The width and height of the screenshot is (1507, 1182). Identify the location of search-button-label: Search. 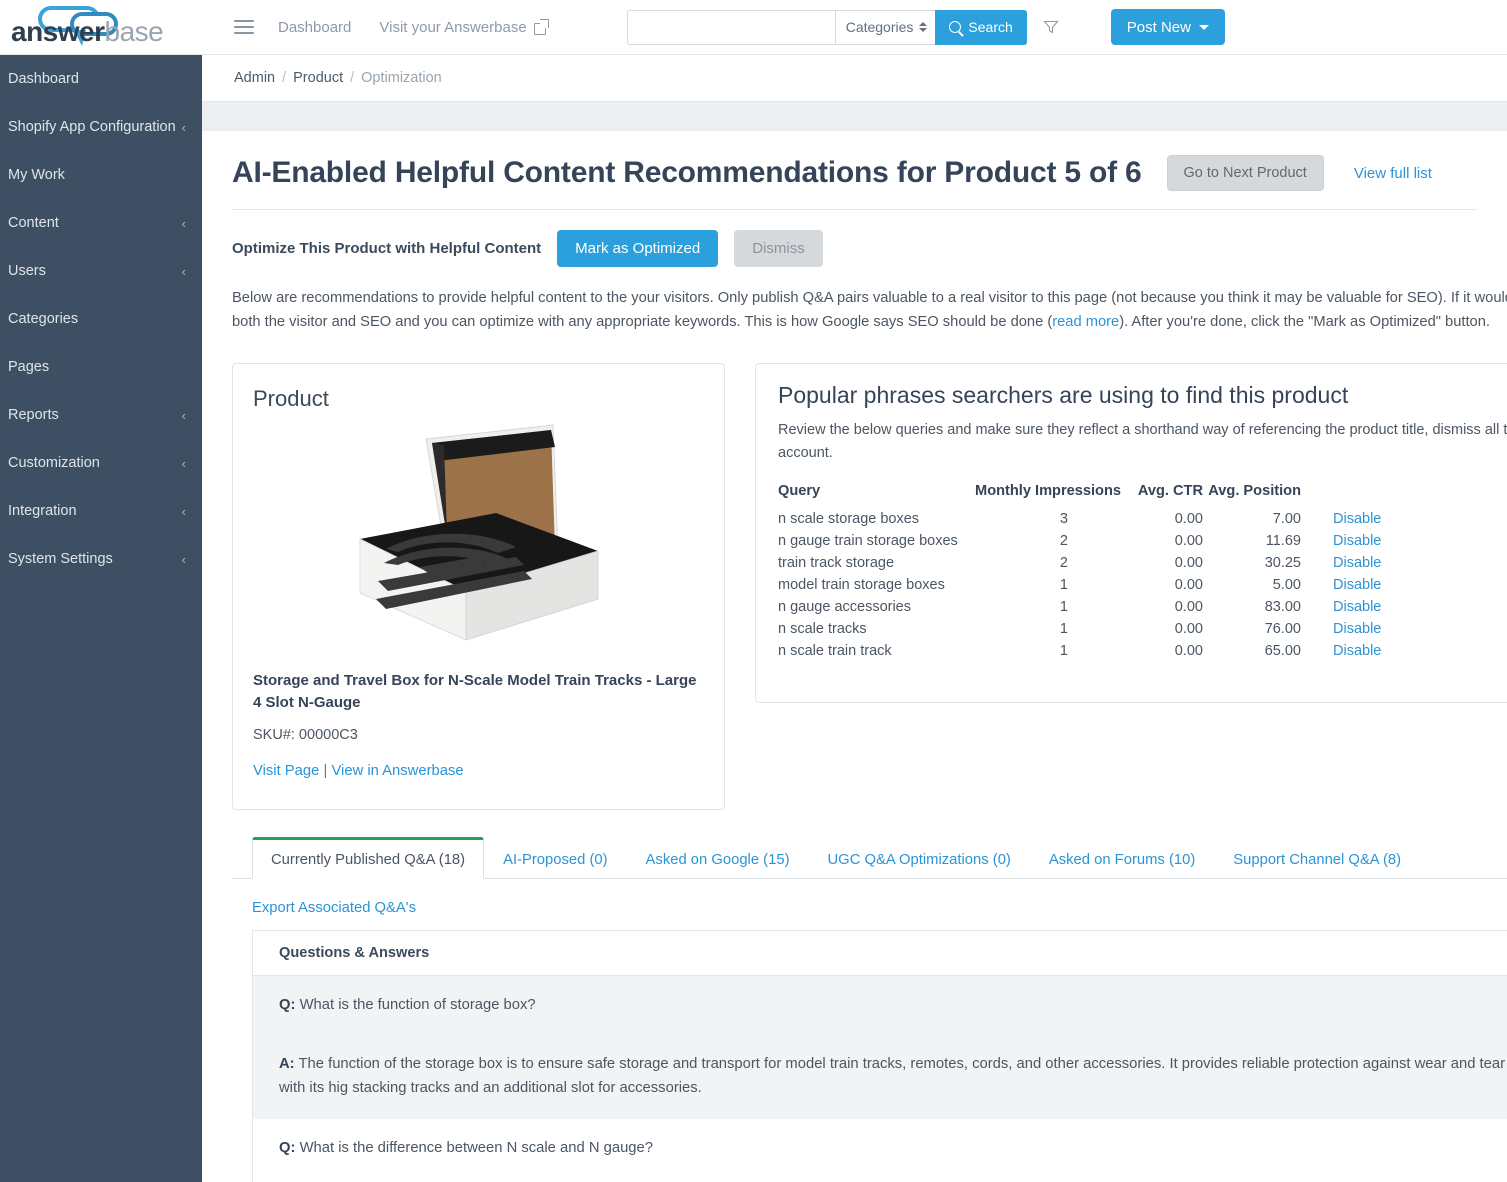
(990, 27).